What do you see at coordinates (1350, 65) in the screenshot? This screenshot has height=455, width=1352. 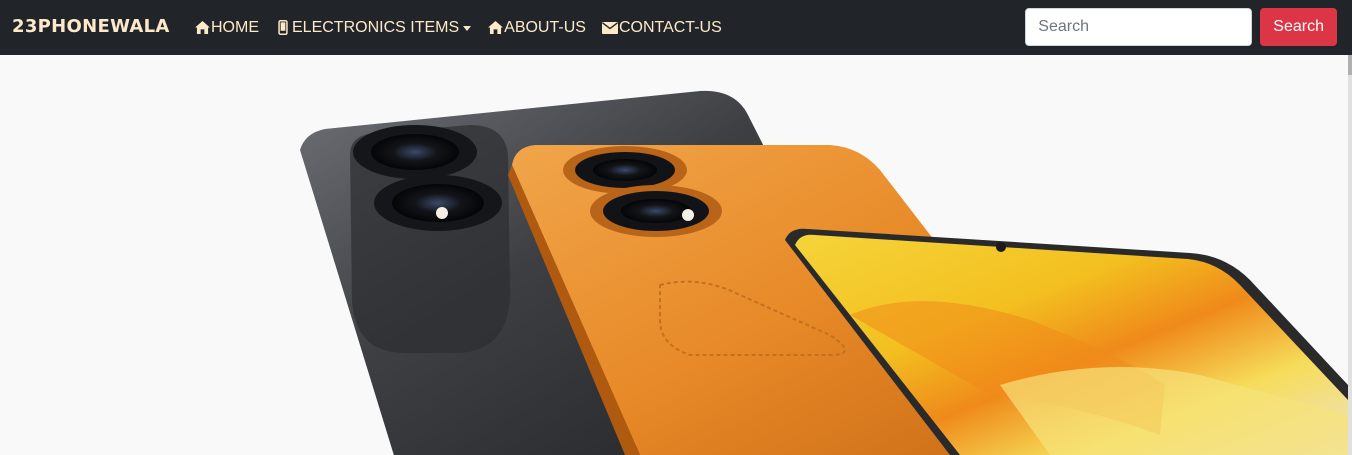 I see `scrollbar-thumb` at bounding box center [1350, 65].